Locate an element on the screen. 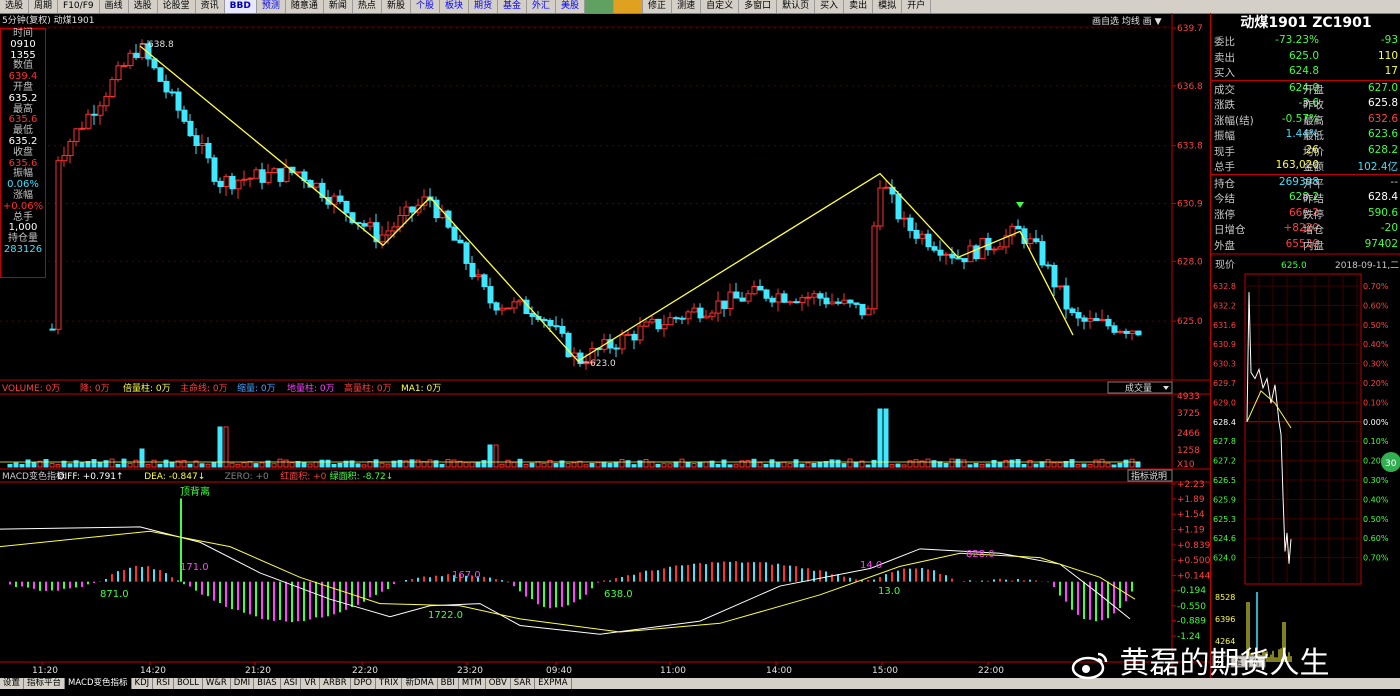 This screenshot has height=696, width=1400. toolbar-item-5: 论股堂 is located at coordinates (177, 6).